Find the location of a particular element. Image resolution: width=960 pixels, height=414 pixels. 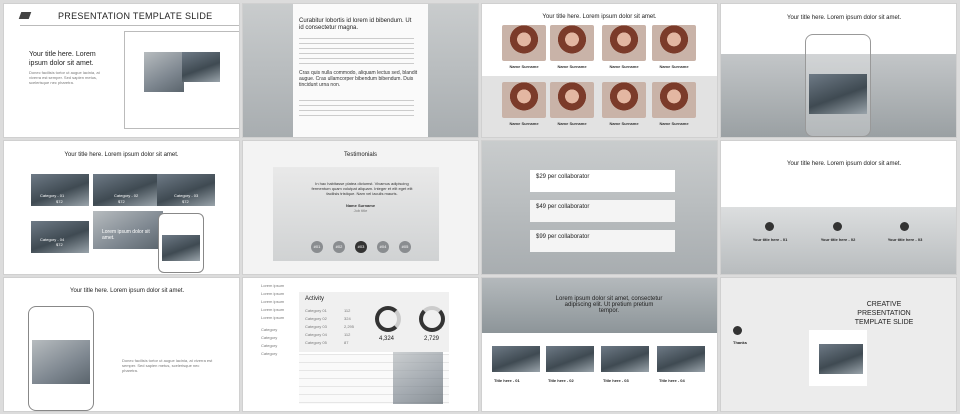

plan-price: $99 per collaborator is located at coordinates (563, 237).